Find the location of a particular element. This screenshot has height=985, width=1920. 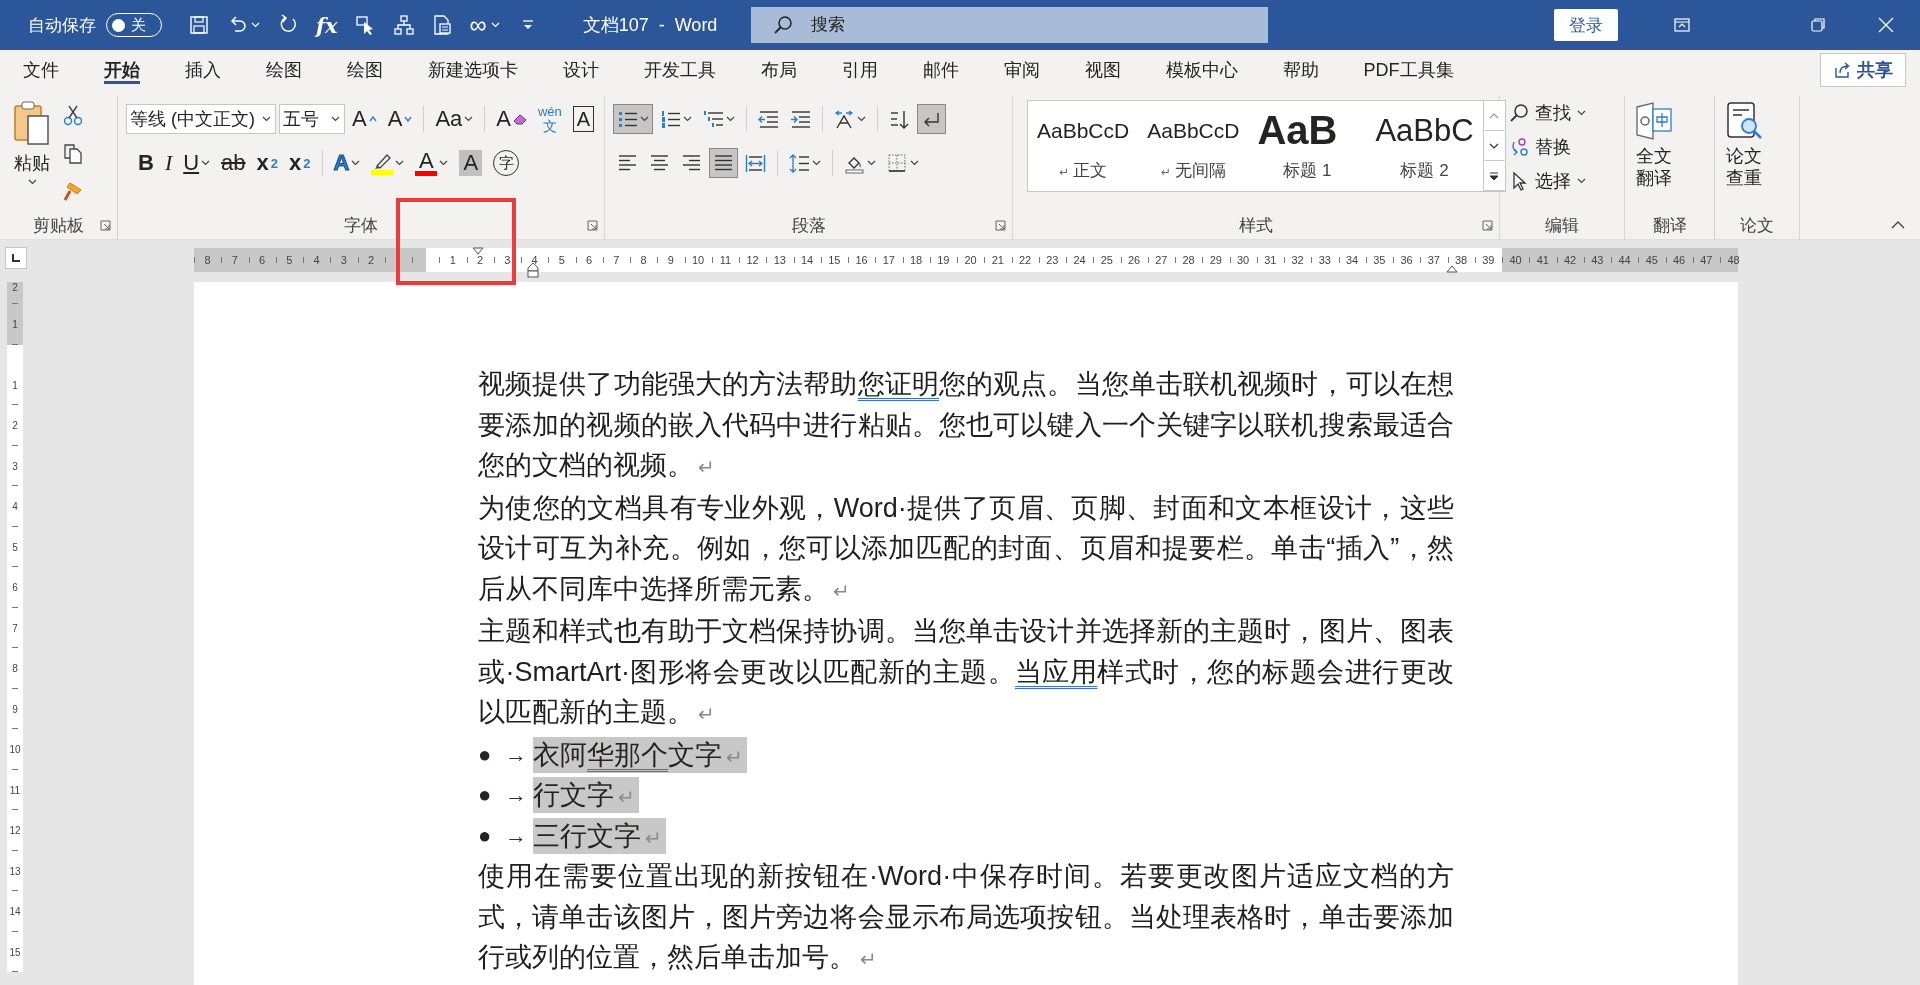

save-icon is located at coordinates (199, 25).